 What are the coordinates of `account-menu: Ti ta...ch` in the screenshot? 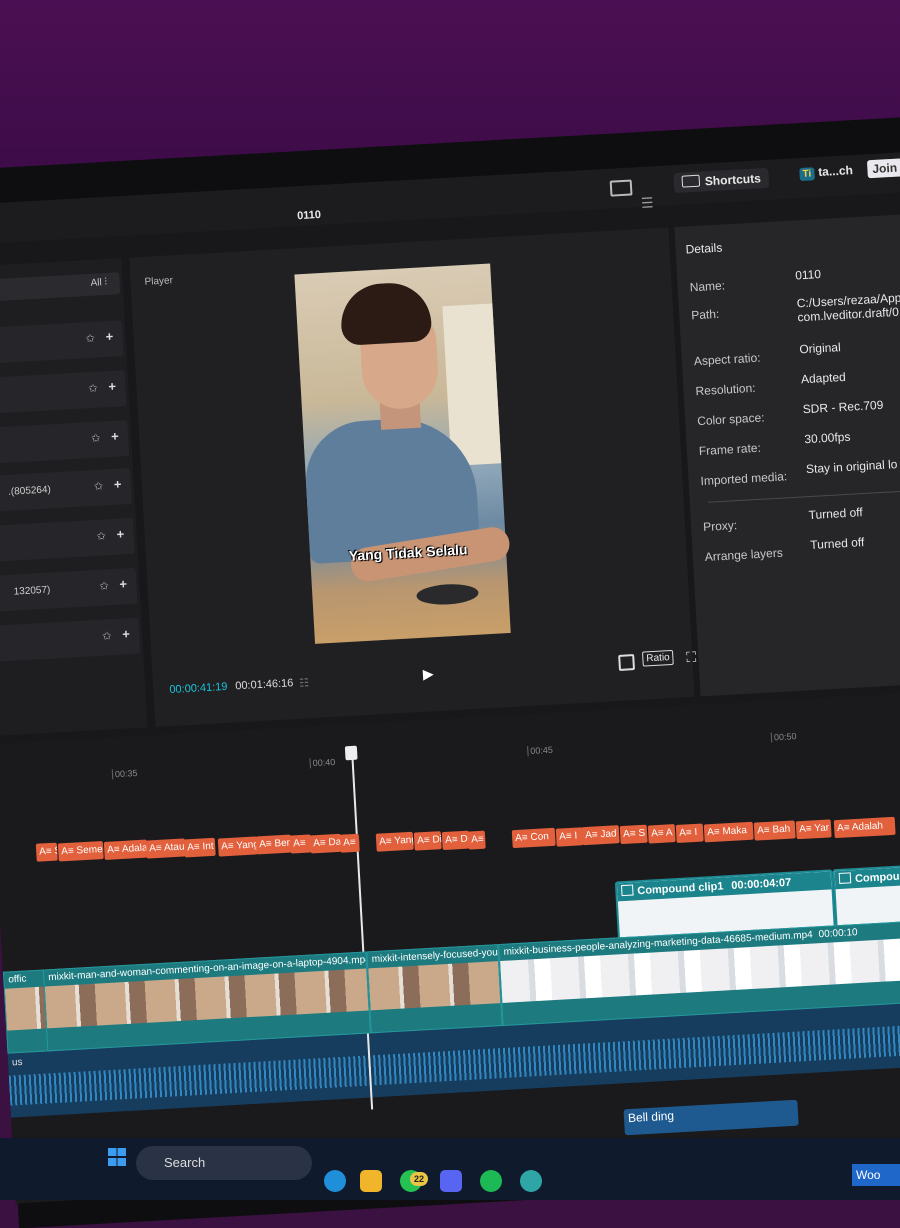 It's located at (826, 172).